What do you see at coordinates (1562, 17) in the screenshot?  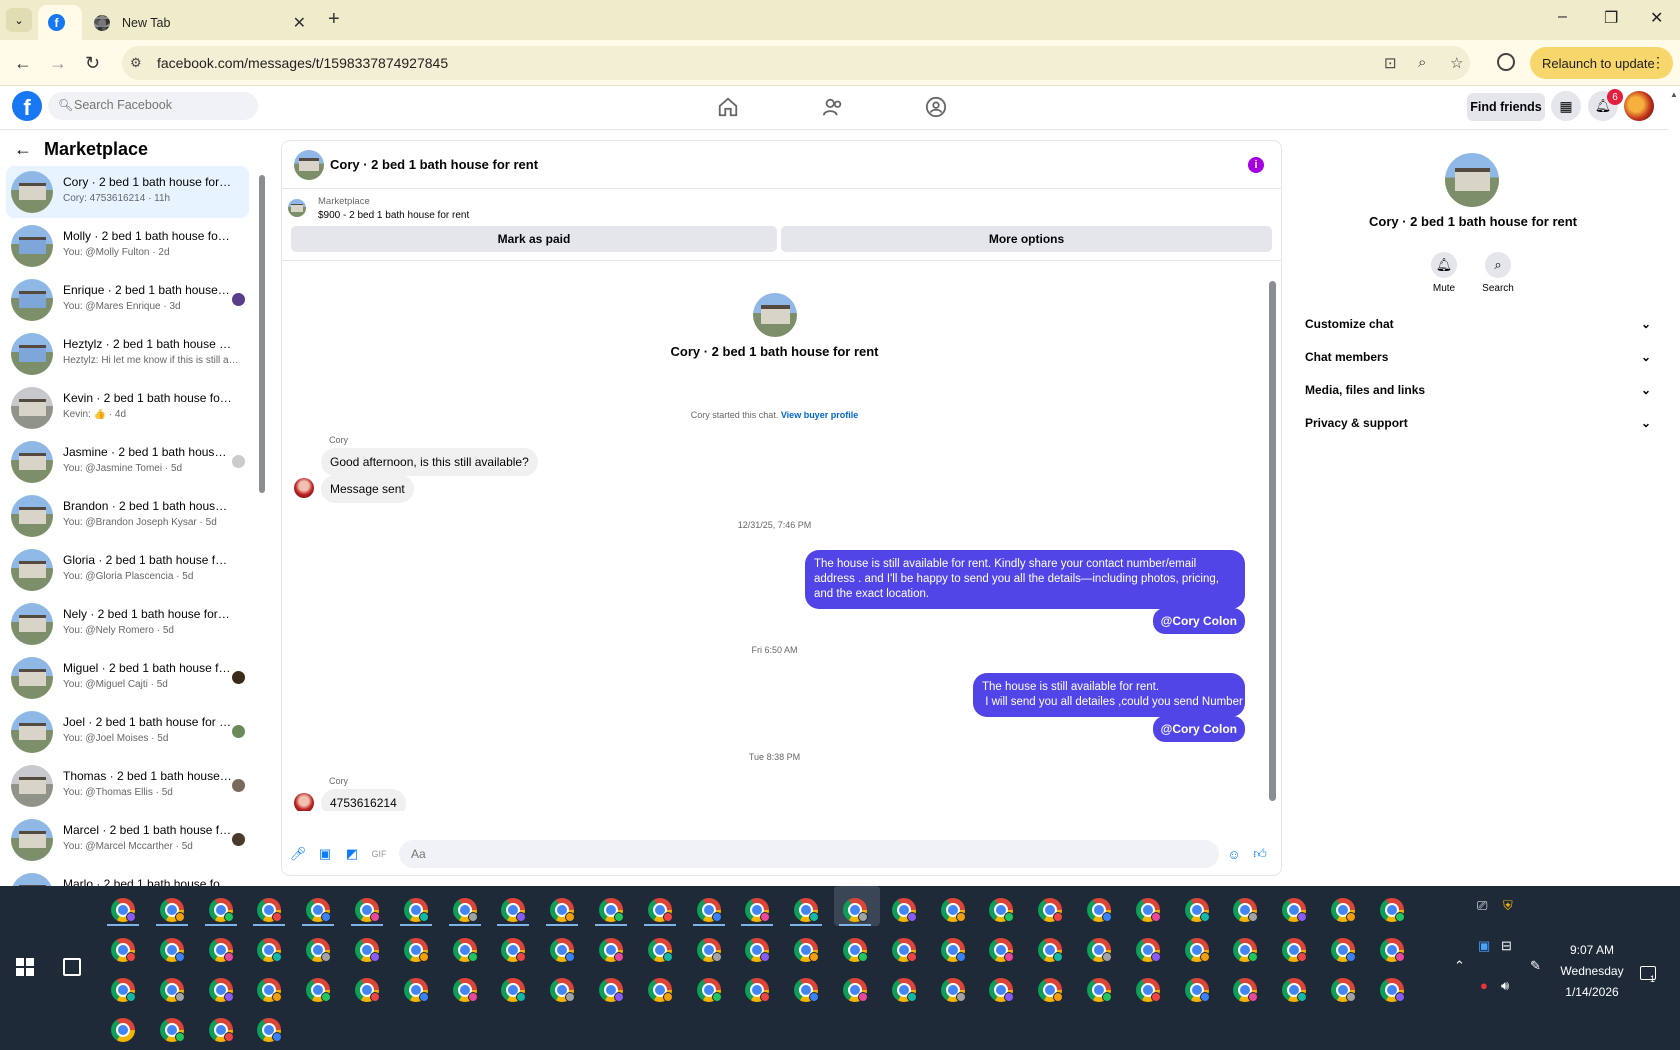 I see `minimize-button: –` at bounding box center [1562, 17].